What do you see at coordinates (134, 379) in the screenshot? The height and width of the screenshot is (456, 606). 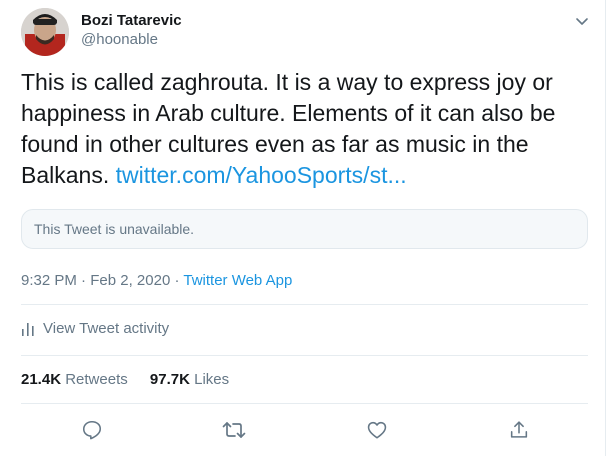 I see `tweet-stats: 21.4K Retweets 97.7K Likes` at bounding box center [134, 379].